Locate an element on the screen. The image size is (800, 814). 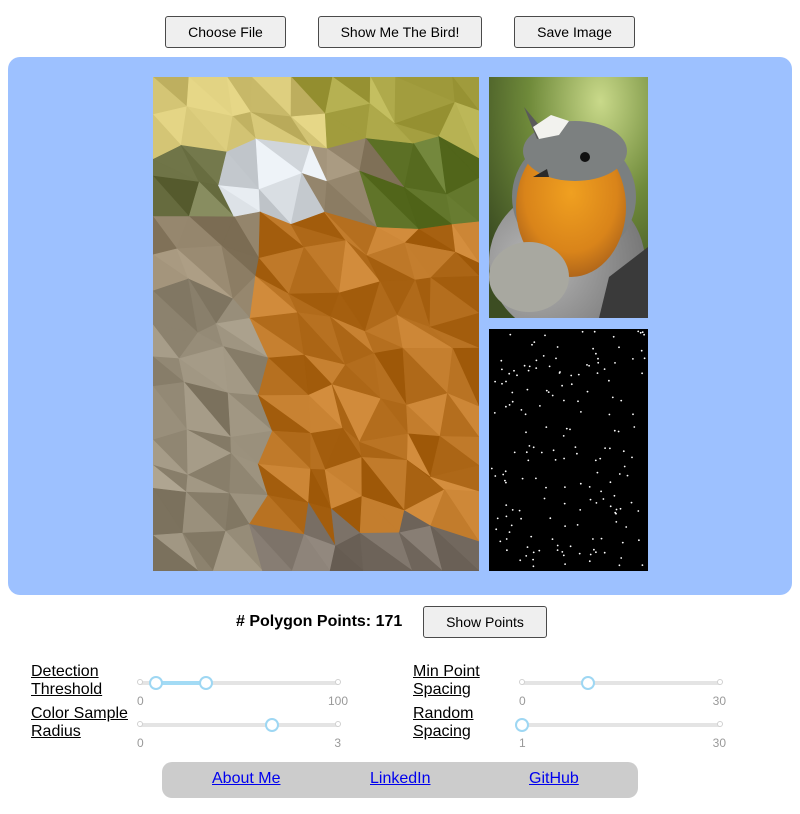
threshold-high-handle is located at coordinates (206, 683).